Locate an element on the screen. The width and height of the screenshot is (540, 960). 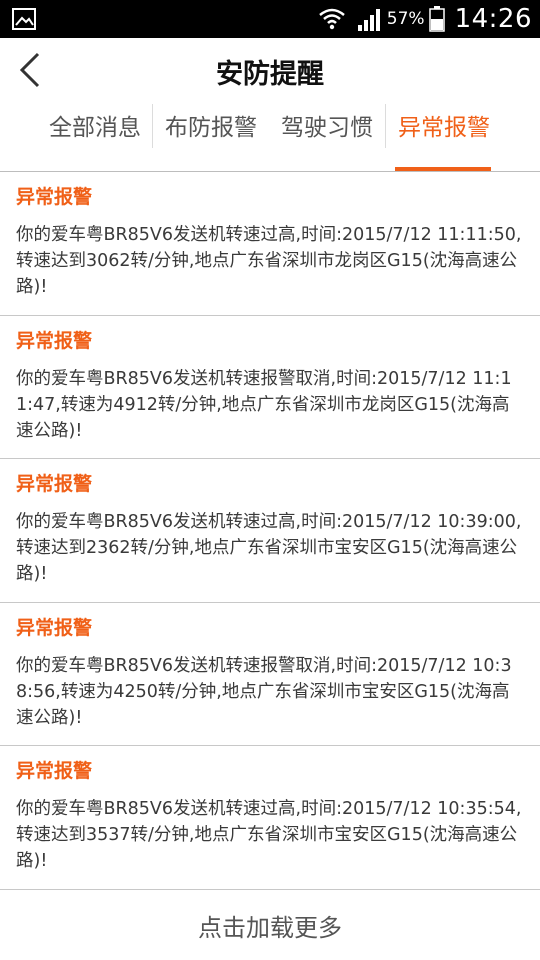
tab-arming-alarm: 布防报警 is located at coordinates (211, 136).